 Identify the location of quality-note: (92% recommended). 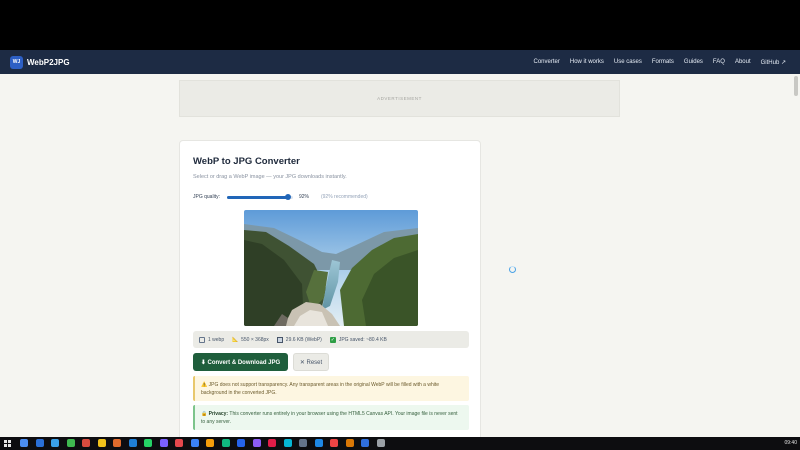
(344, 197).